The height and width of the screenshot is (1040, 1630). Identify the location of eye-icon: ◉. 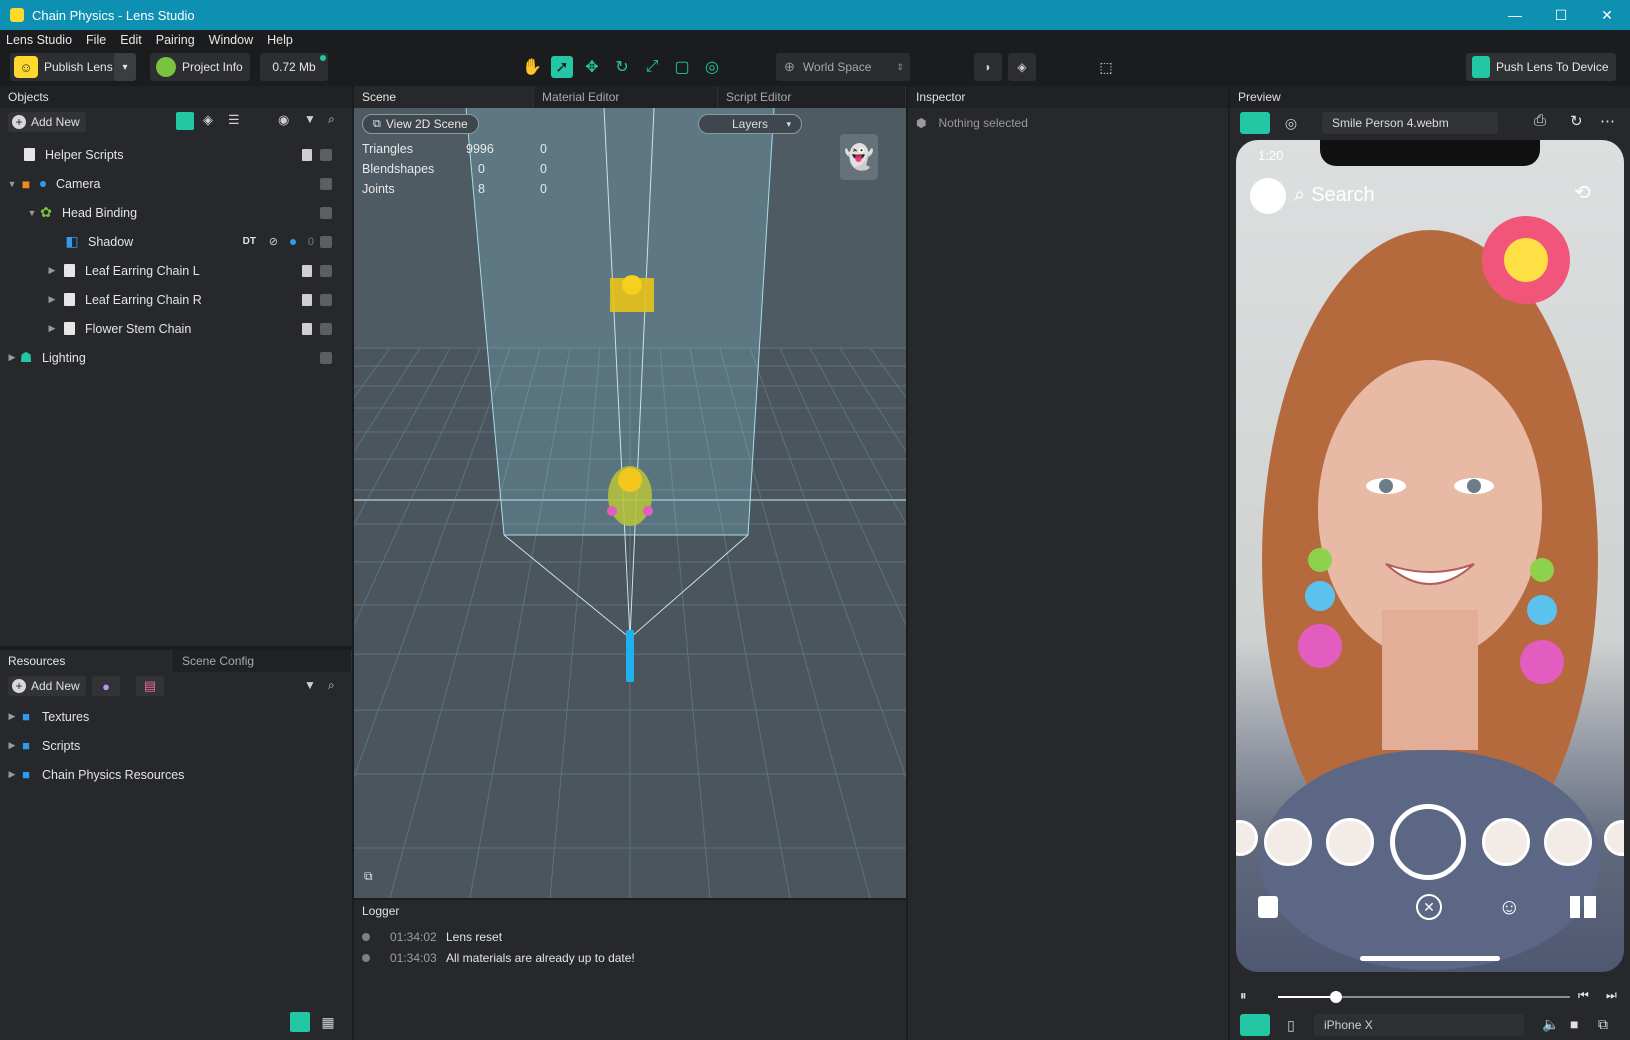
(283, 120).